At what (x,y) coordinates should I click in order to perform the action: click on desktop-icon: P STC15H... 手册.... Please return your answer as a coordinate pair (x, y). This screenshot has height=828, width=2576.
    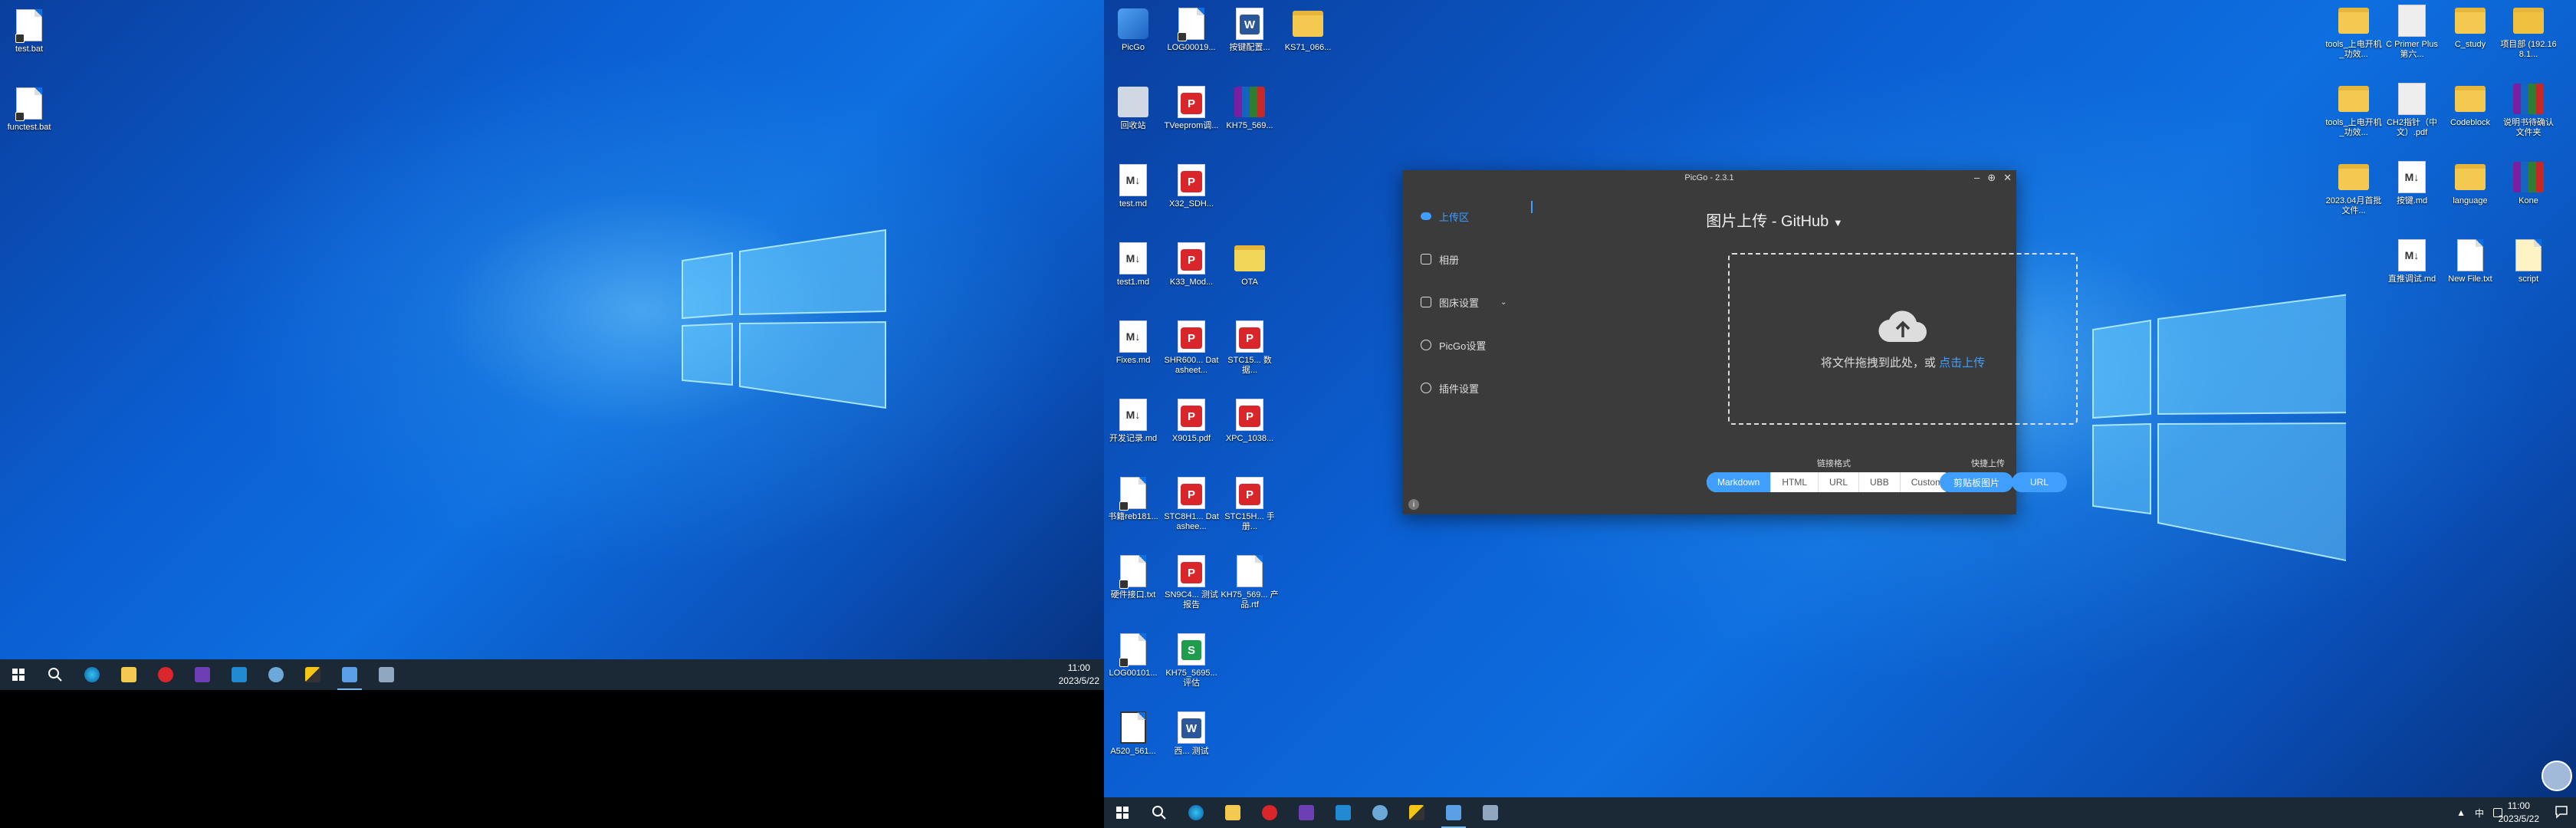
    Looking at the image, I should click on (1250, 504).